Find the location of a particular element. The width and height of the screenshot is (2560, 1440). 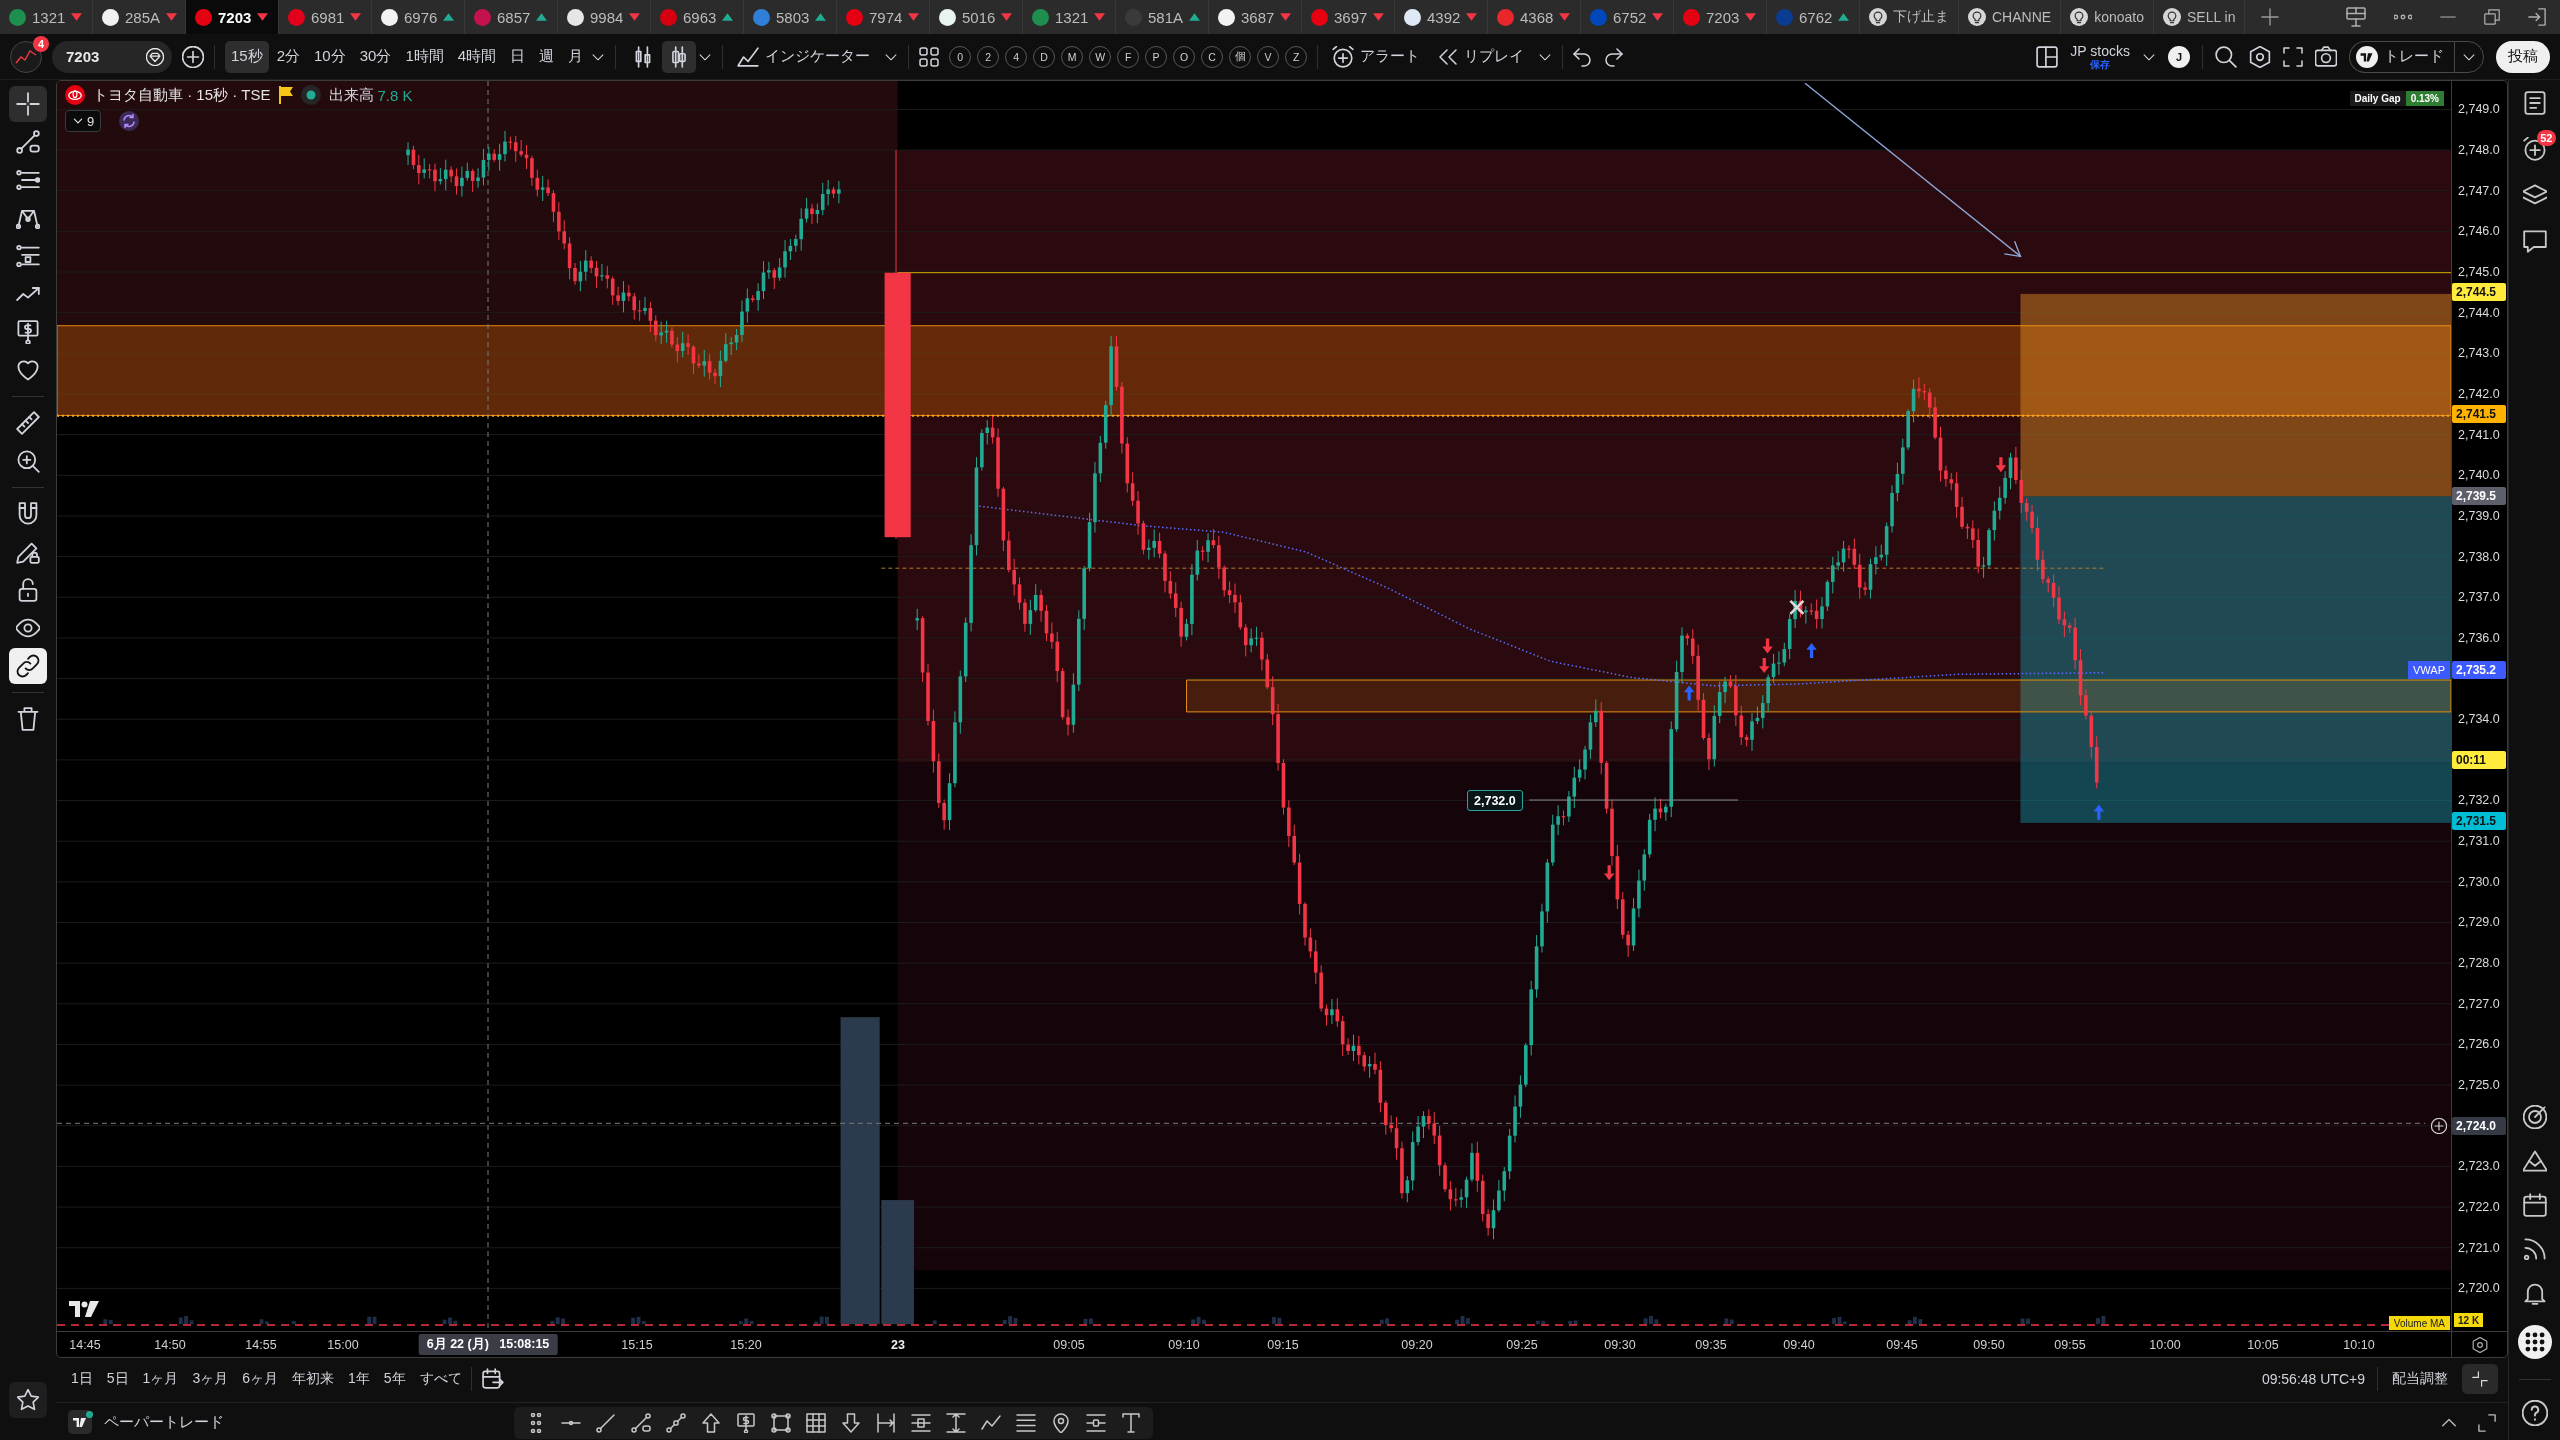

price-range-icon is located at coordinates (956, 1423).